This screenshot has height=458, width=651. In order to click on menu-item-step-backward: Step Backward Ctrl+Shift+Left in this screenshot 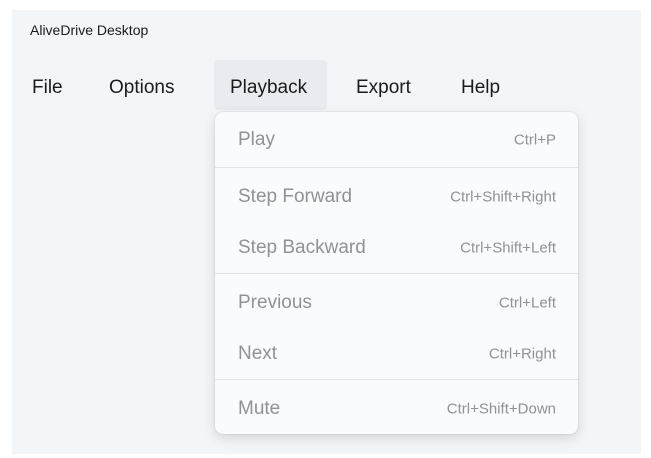, I will do `click(396, 248)`.